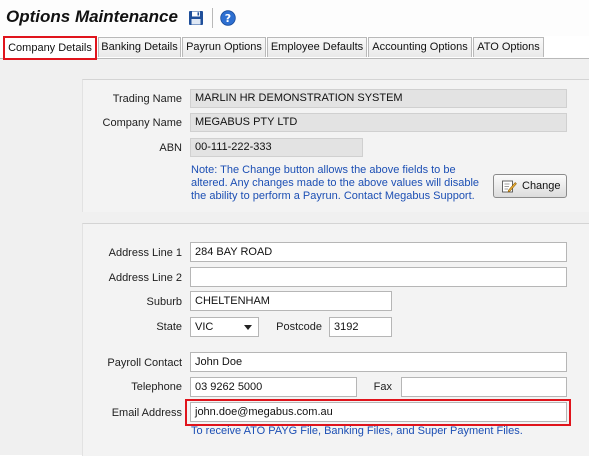 This screenshot has width=589, height=456. I want to click on help-icon: ?, so click(228, 18).